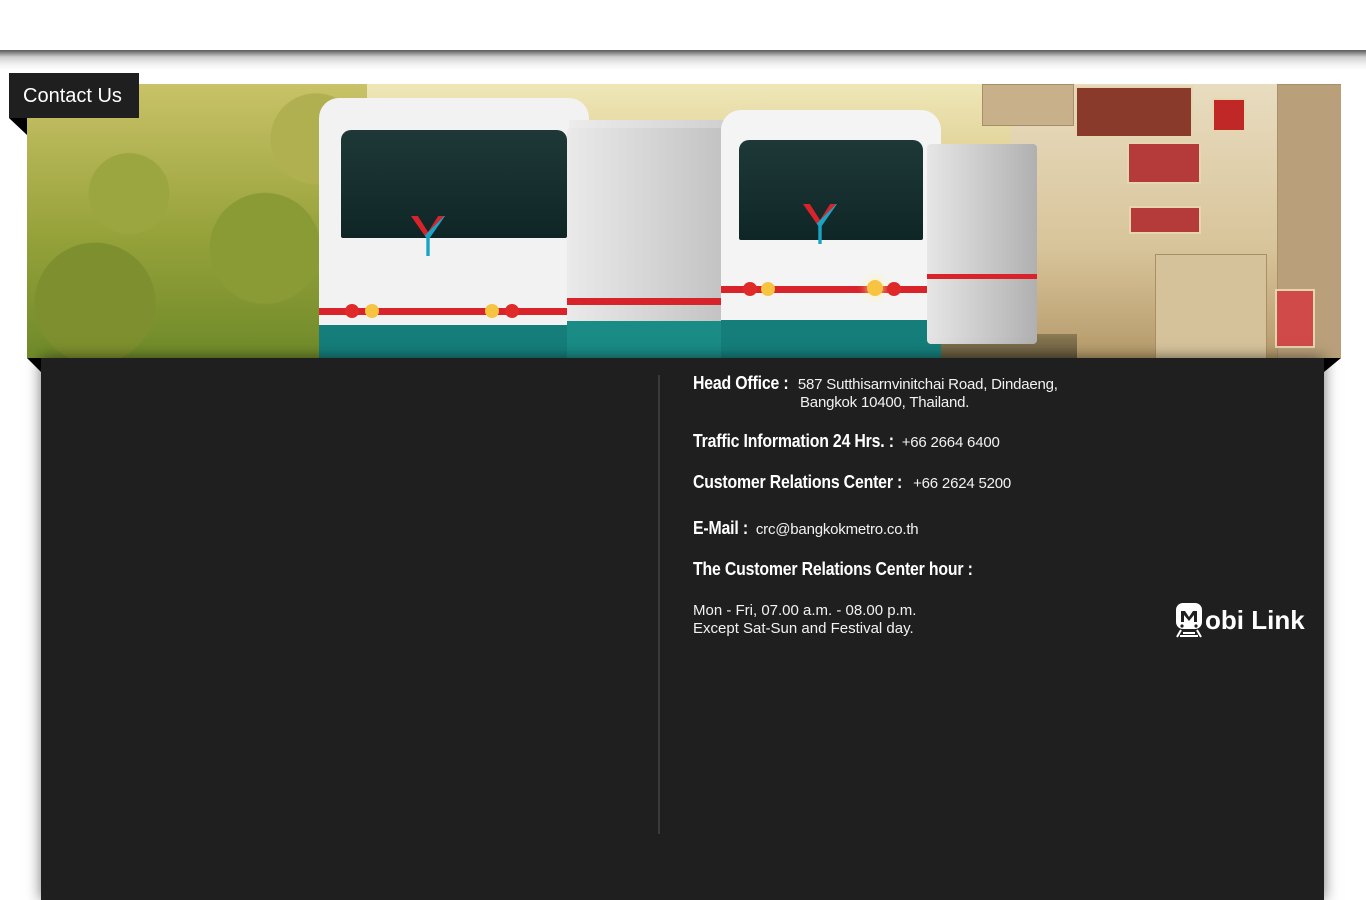  What do you see at coordinates (720, 528) in the screenshot?
I see `email-label: E-Mail :` at bounding box center [720, 528].